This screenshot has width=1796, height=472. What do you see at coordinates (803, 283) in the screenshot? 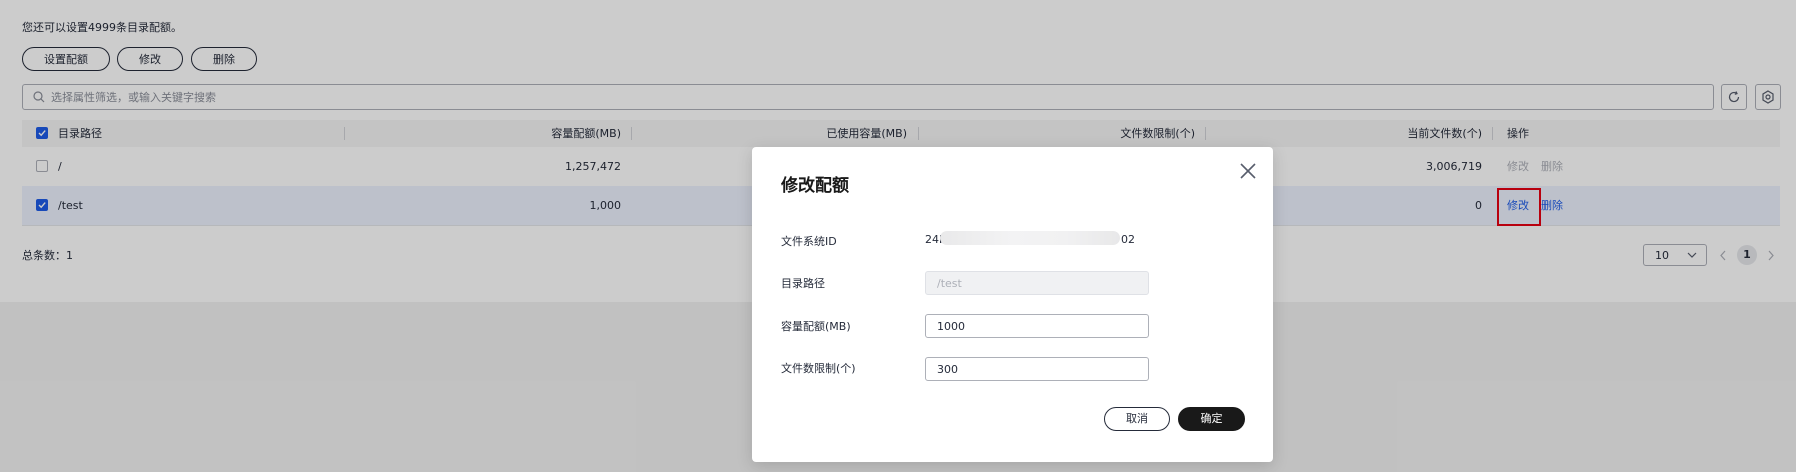
I see `dir-path-label: 目录路径` at bounding box center [803, 283].